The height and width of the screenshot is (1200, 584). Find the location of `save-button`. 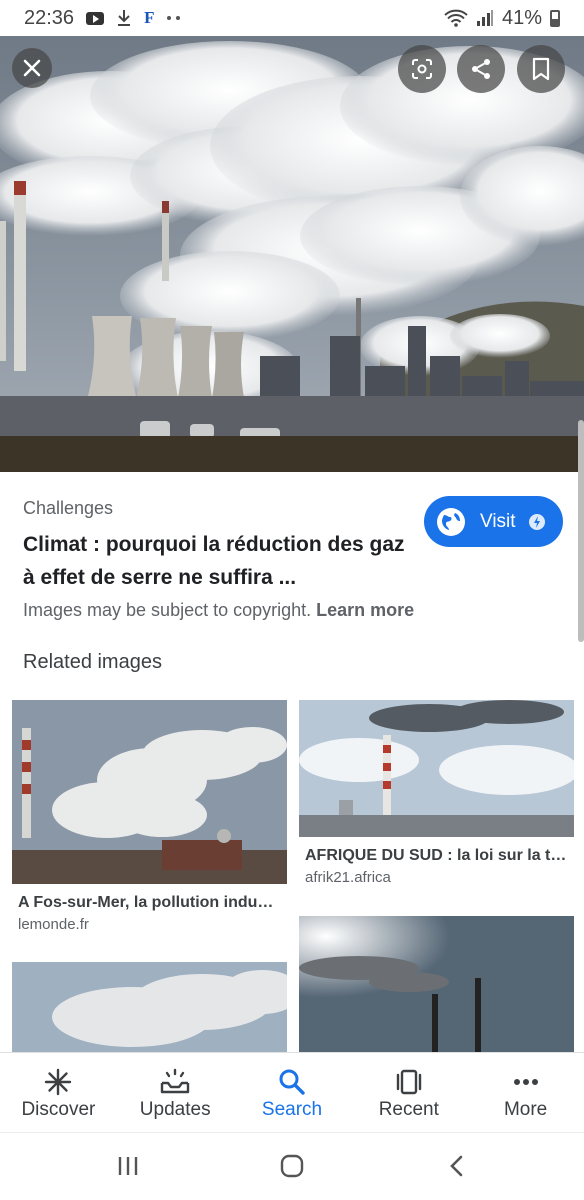

save-button is located at coordinates (541, 69).